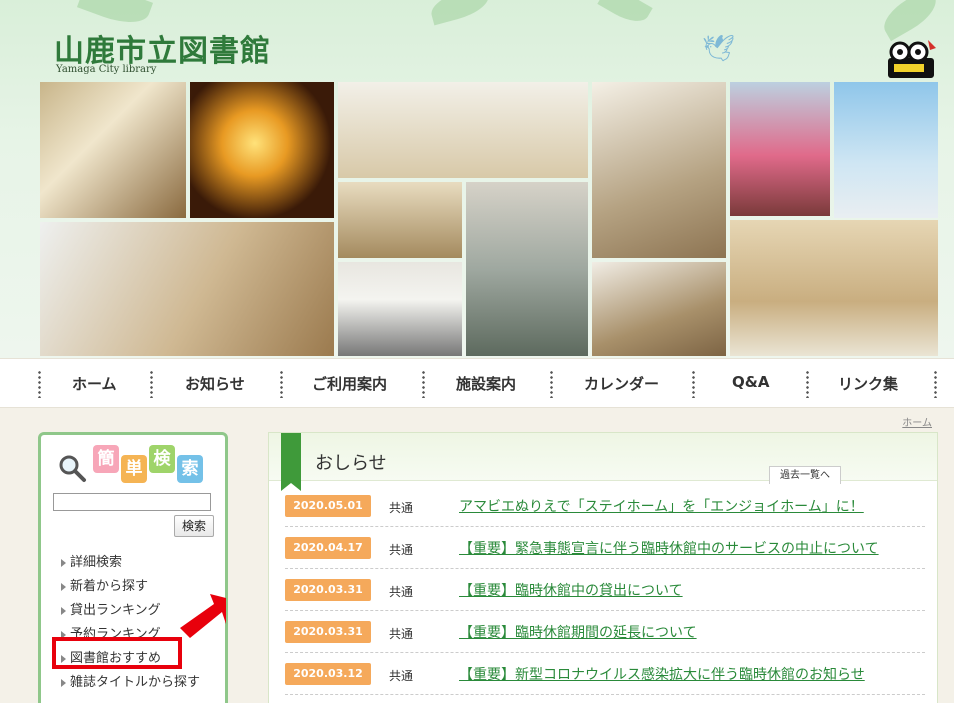 Image resolution: width=954 pixels, height=703 pixels. What do you see at coordinates (578, 632) in the screenshot?
I see `news-link: 【重要】臨時休館期間の延長について` at bounding box center [578, 632].